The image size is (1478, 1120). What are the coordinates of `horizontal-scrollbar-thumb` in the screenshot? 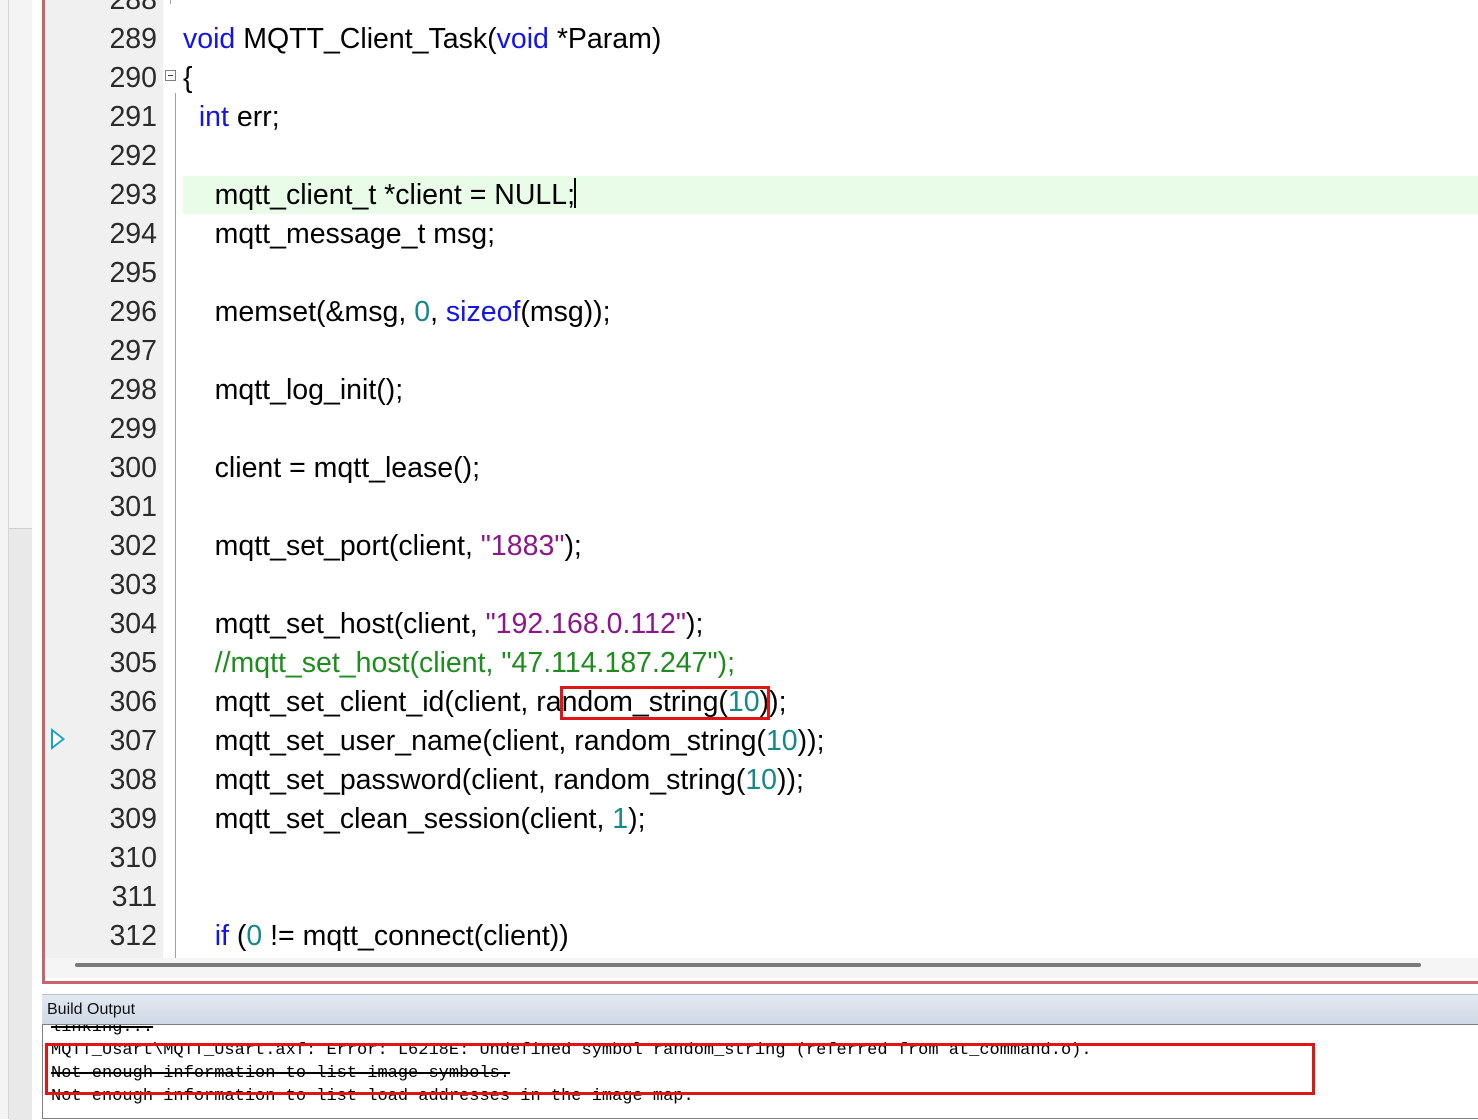 It's located at (748, 965).